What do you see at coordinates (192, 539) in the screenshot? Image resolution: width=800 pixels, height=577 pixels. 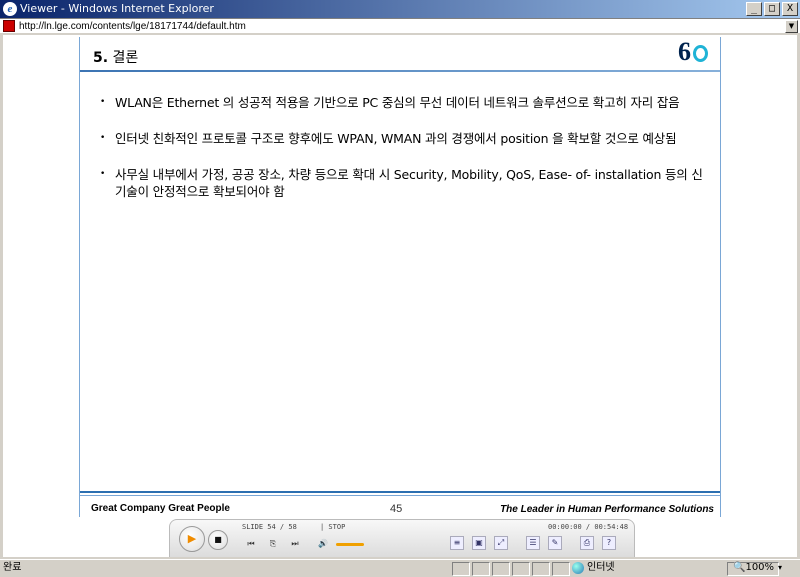 I see `play-button: ▶` at bounding box center [192, 539].